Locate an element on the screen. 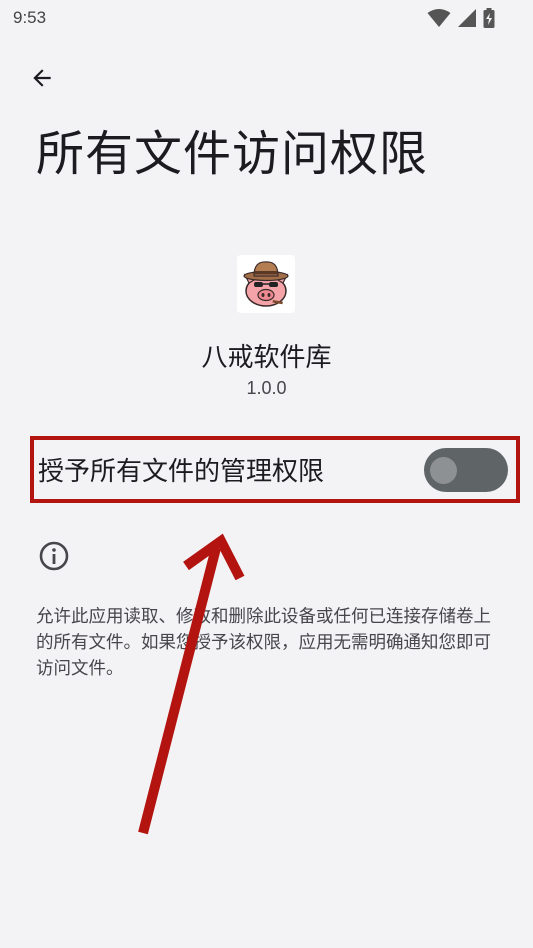 This screenshot has height=948, width=533. app-version: 1.0.0 is located at coordinates (266, 388).